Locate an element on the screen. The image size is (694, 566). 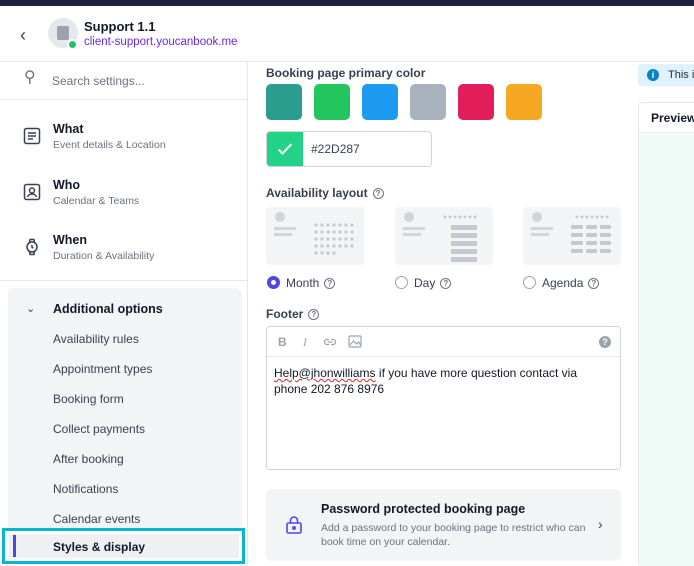
additional-options-toggle: Additional options is located at coordinates (108, 309).